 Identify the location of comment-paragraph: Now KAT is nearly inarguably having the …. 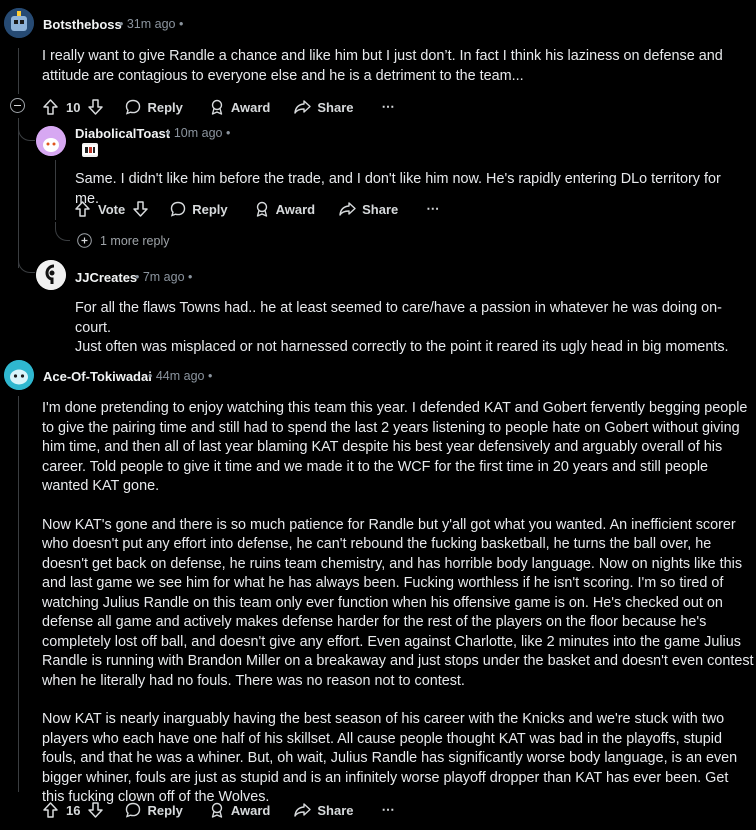
(390, 758).